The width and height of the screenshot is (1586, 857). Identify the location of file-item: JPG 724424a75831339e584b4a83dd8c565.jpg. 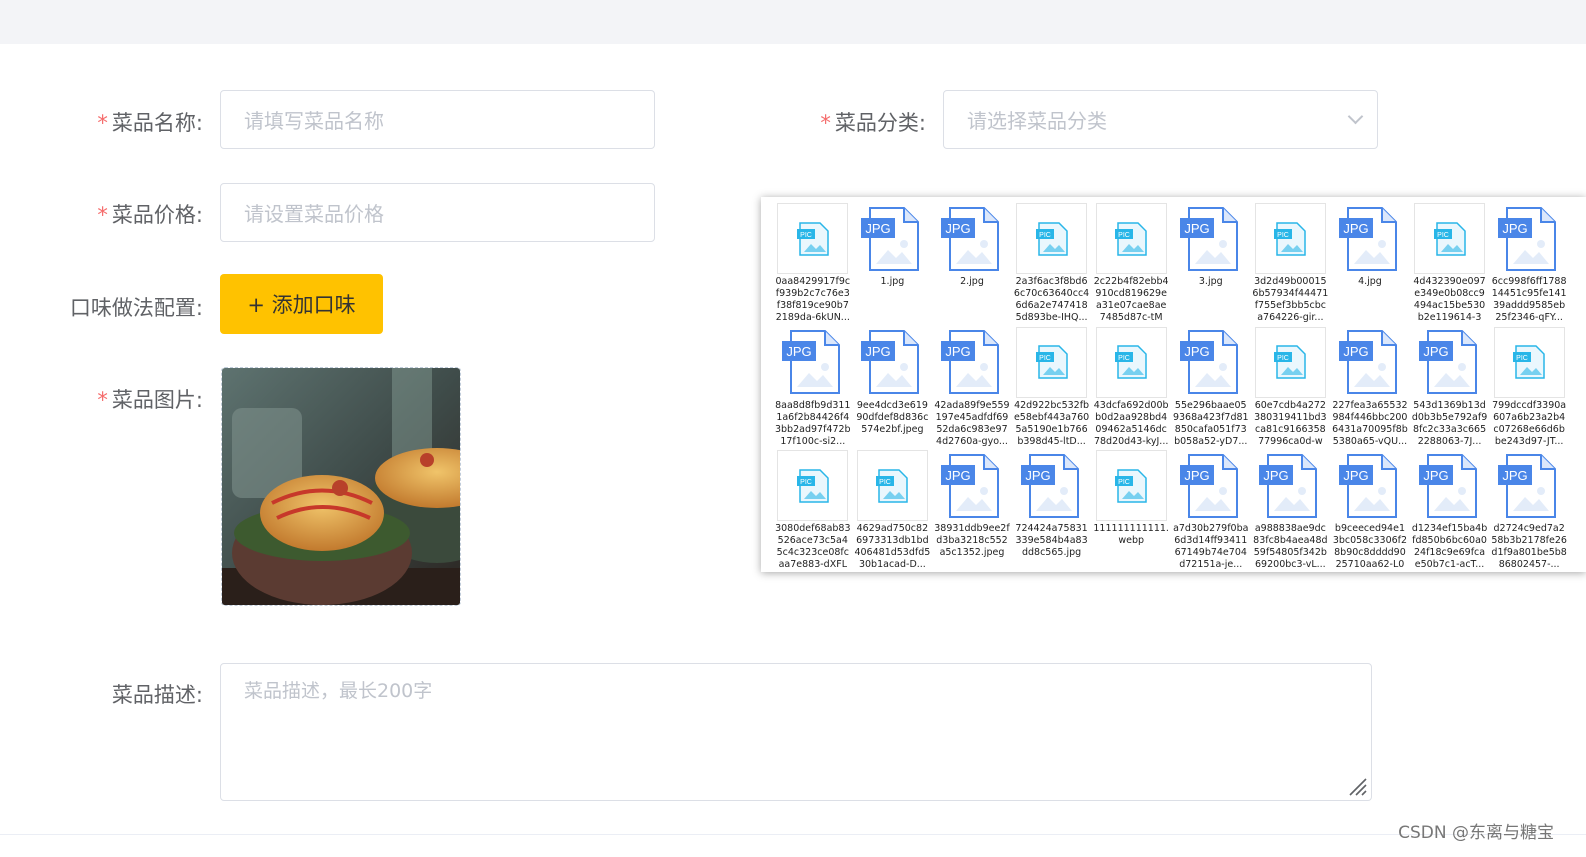
(1052, 511).